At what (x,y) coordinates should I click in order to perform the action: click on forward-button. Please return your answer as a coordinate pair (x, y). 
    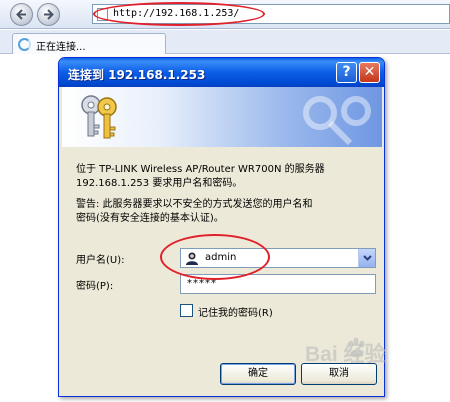
    Looking at the image, I should click on (48, 14).